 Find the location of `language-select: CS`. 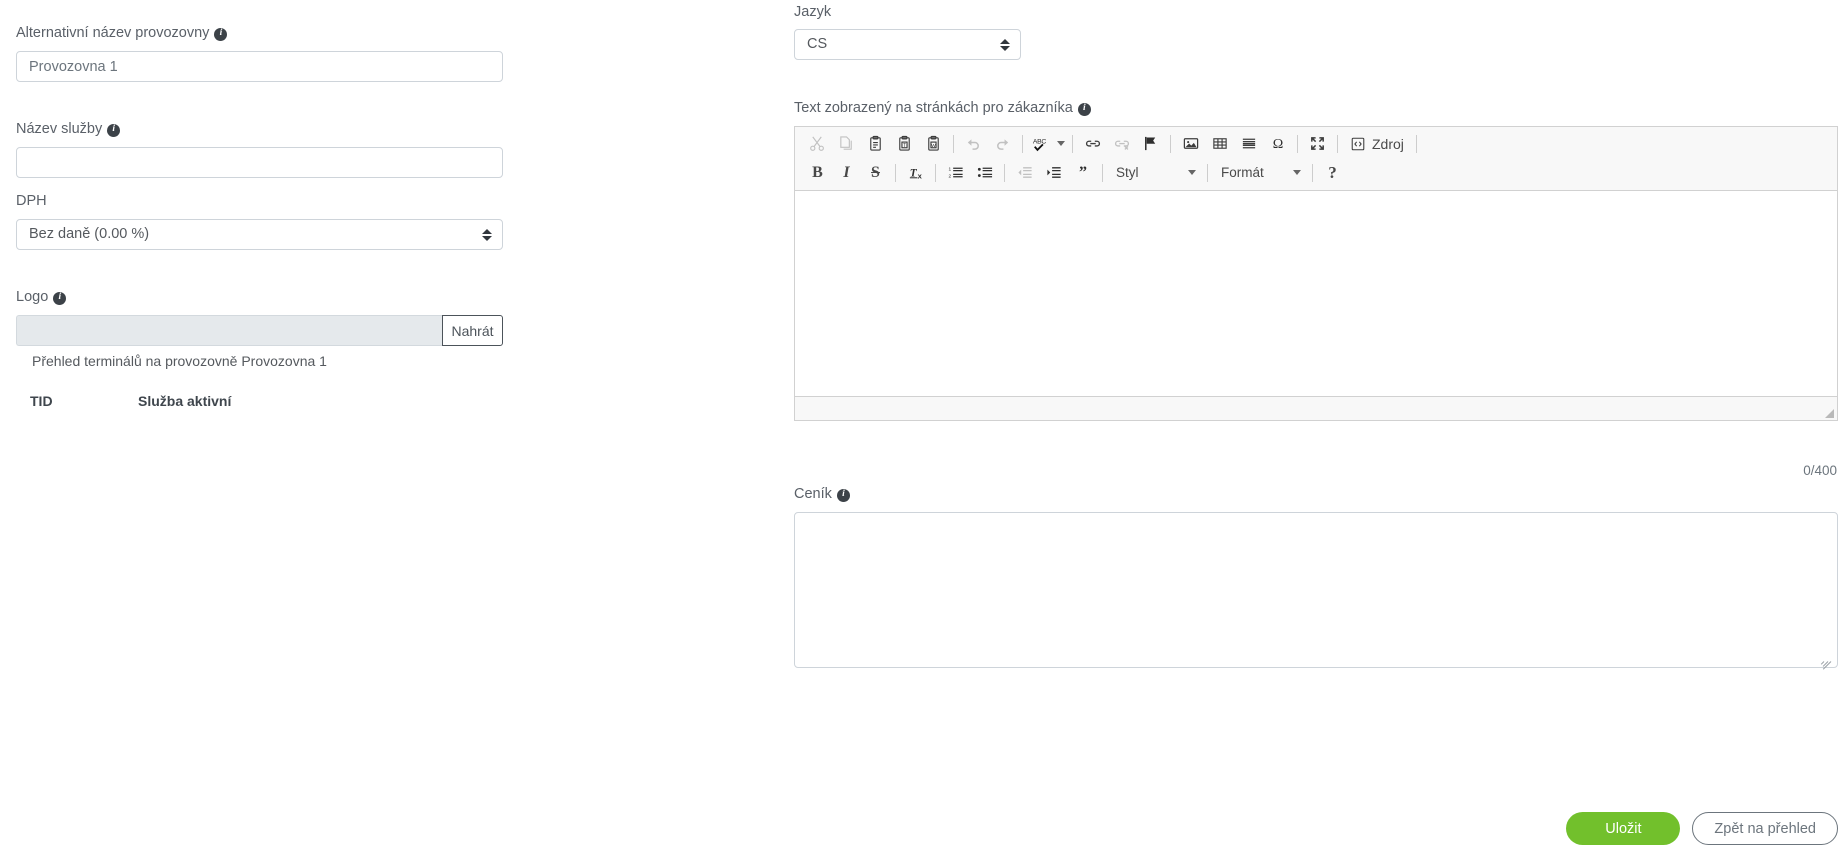

language-select: CS is located at coordinates (907, 44).